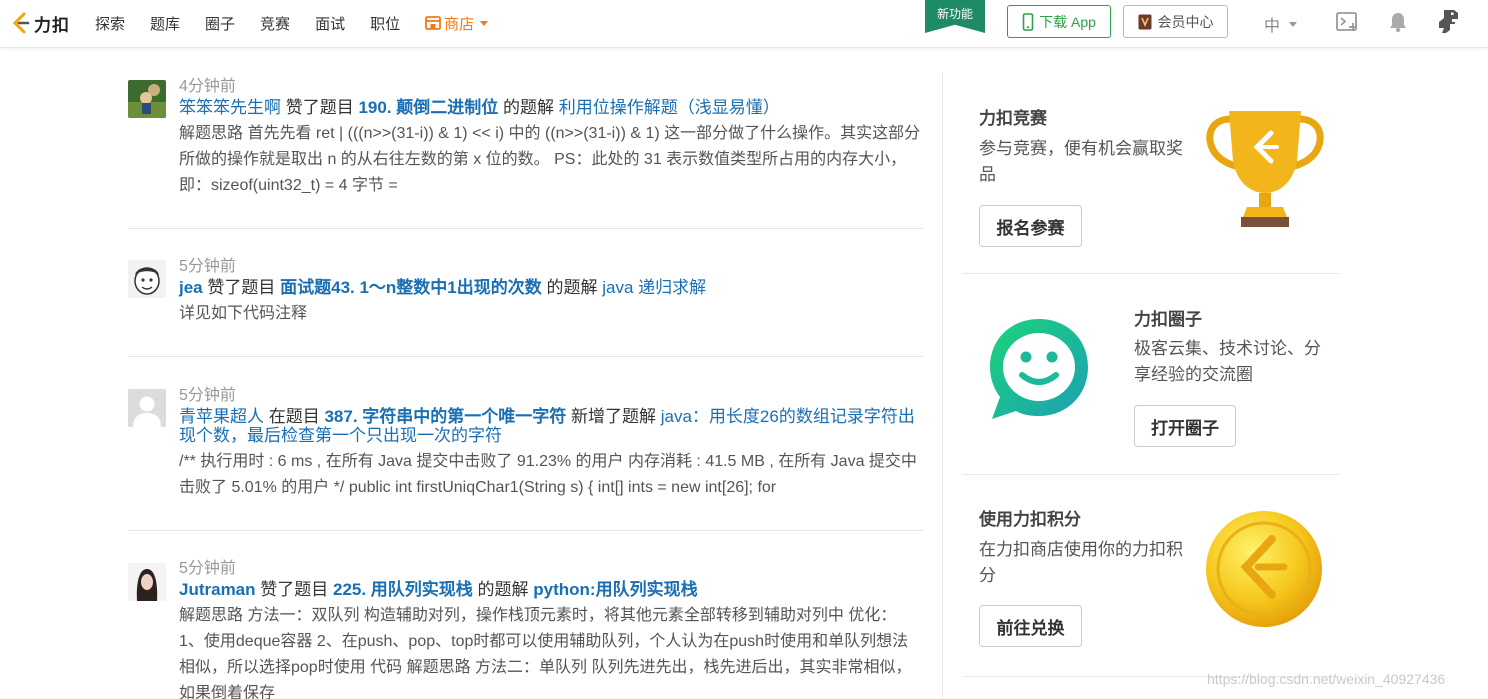 The image size is (1488, 699). I want to click on main-nav: 探索 题库 圈子 竞赛 面试 职位 商店, so click(304, 23).